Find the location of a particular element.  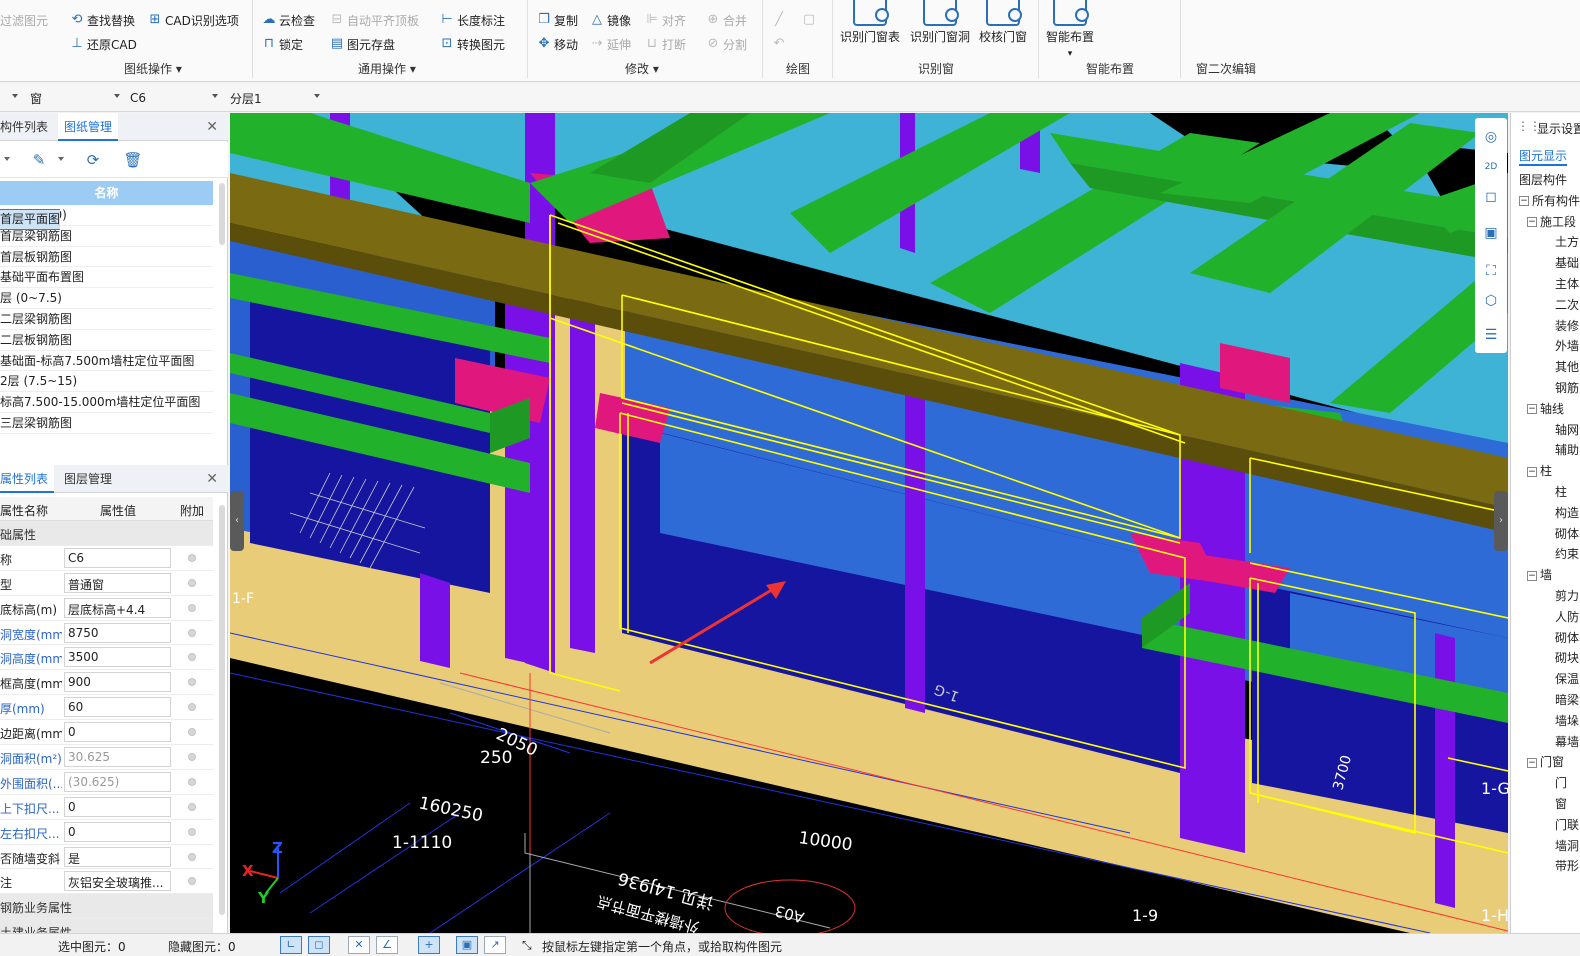

property-row: 称 C6 is located at coordinates (106, 558).